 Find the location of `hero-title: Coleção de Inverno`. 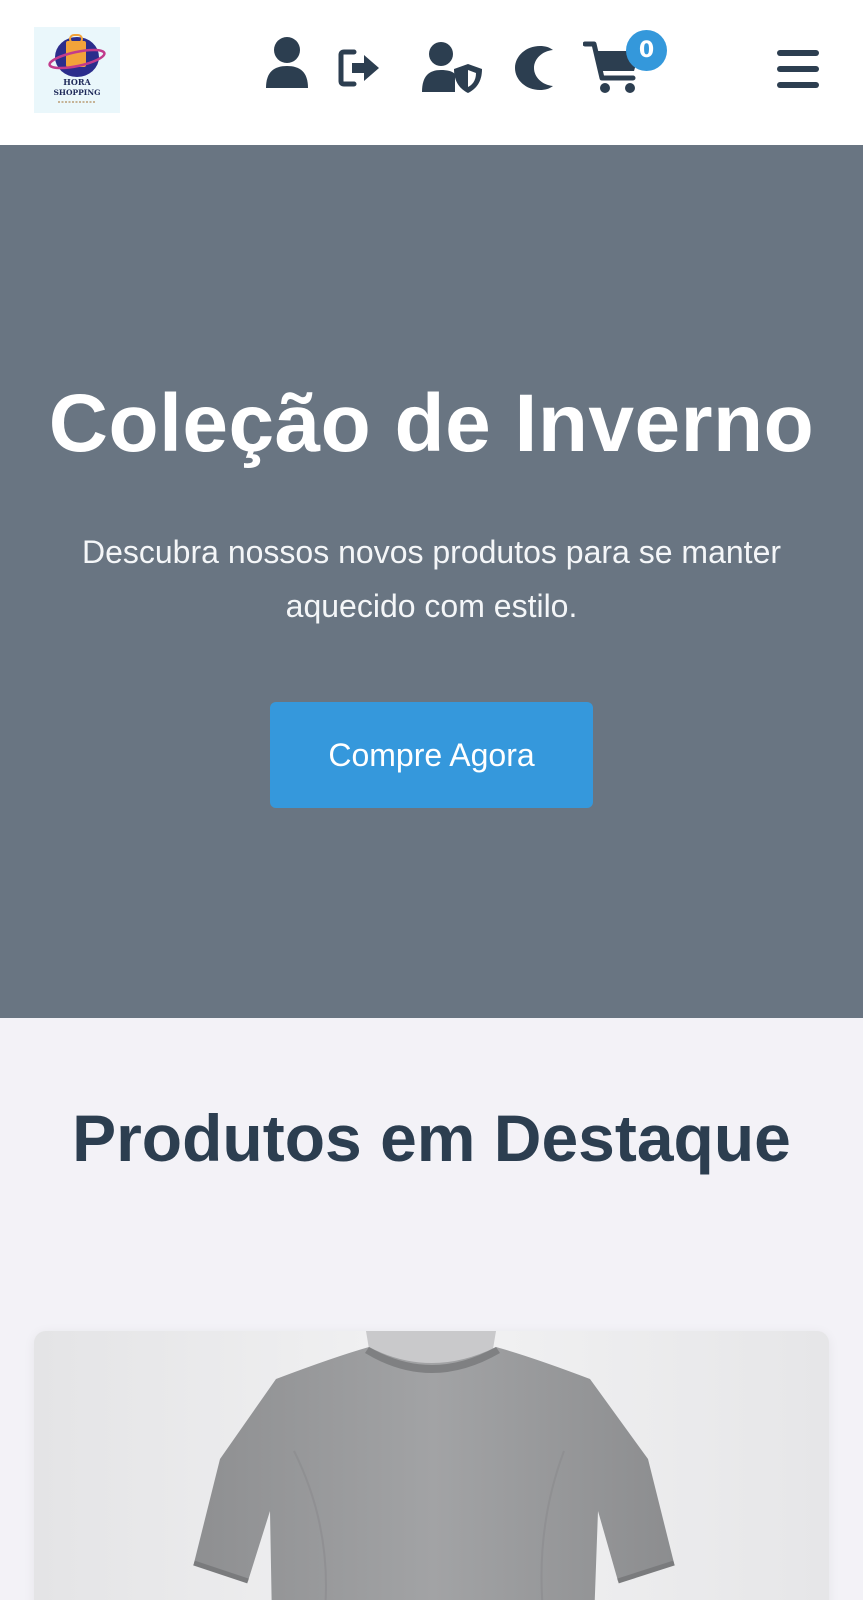

hero-title: Coleção de Inverno is located at coordinates (431, 423).